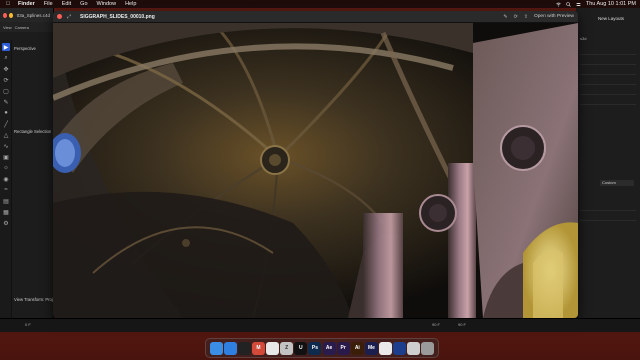 This screenshot has height=360, width=640. I want to click on file-name: SIGGRAPH_SLIDES_00010.png, so click(117, 16).